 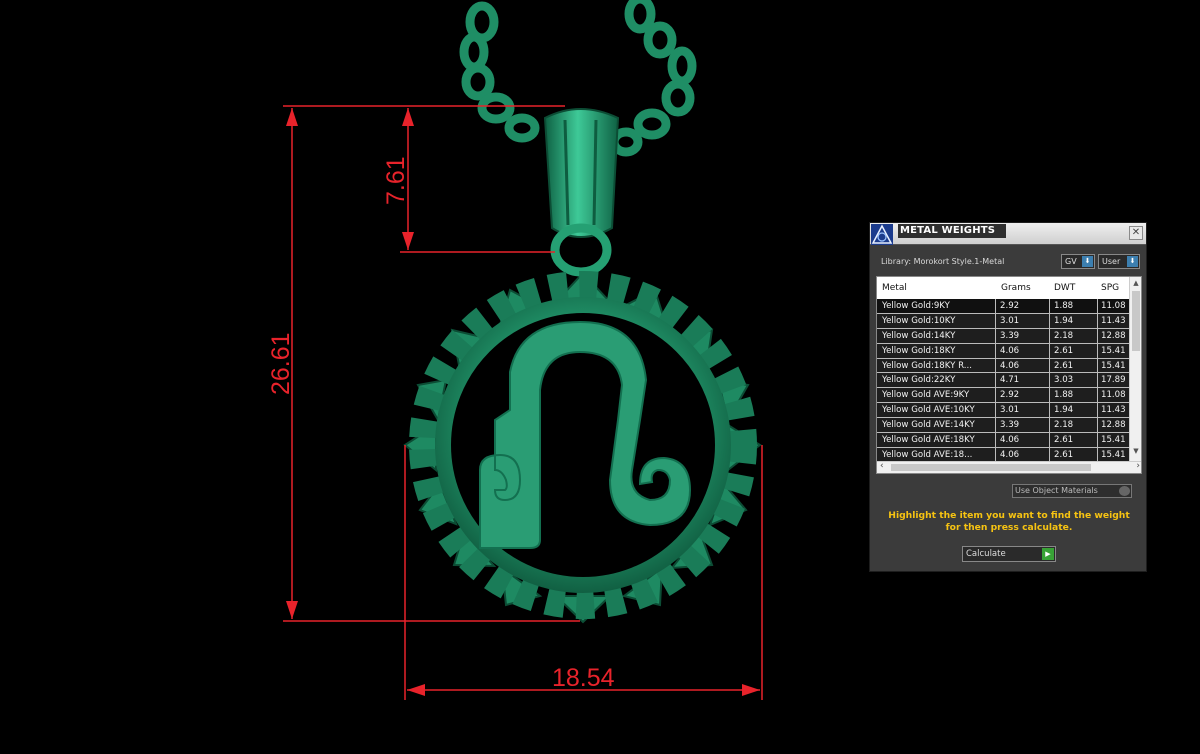 What do you see at coordinates (936, 395) in the screenshot?
I see `cell-metal: Yellow Gold AVE:9KY` at bounding box center [936, 395].